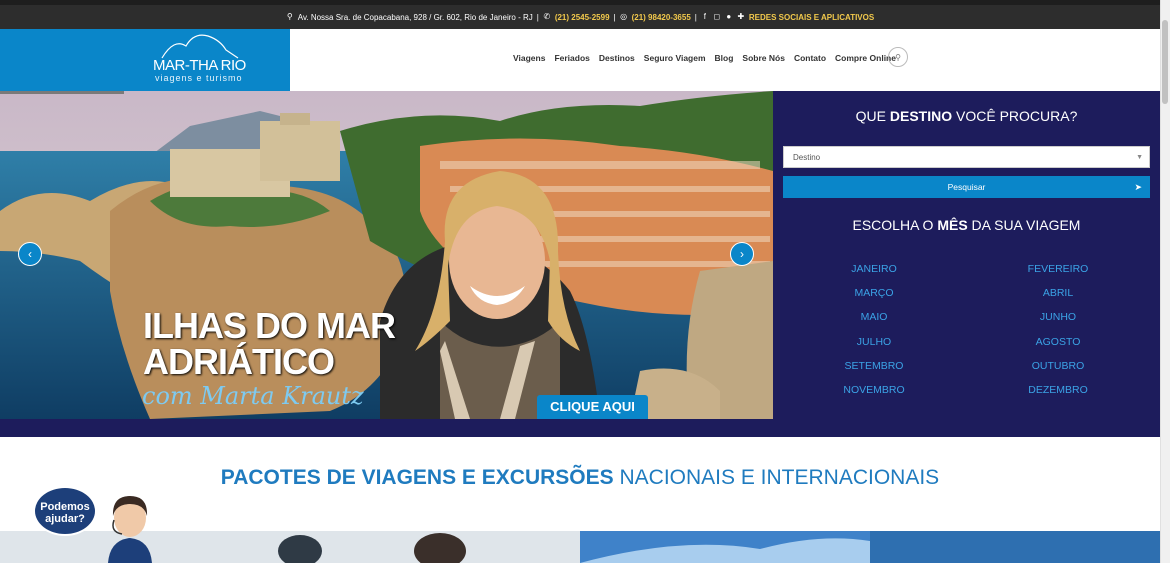 Image resolution: width=1170 pixels, height=568 pixels. I want to click on search-submit-label: Pesquisar, so click(966, 187).